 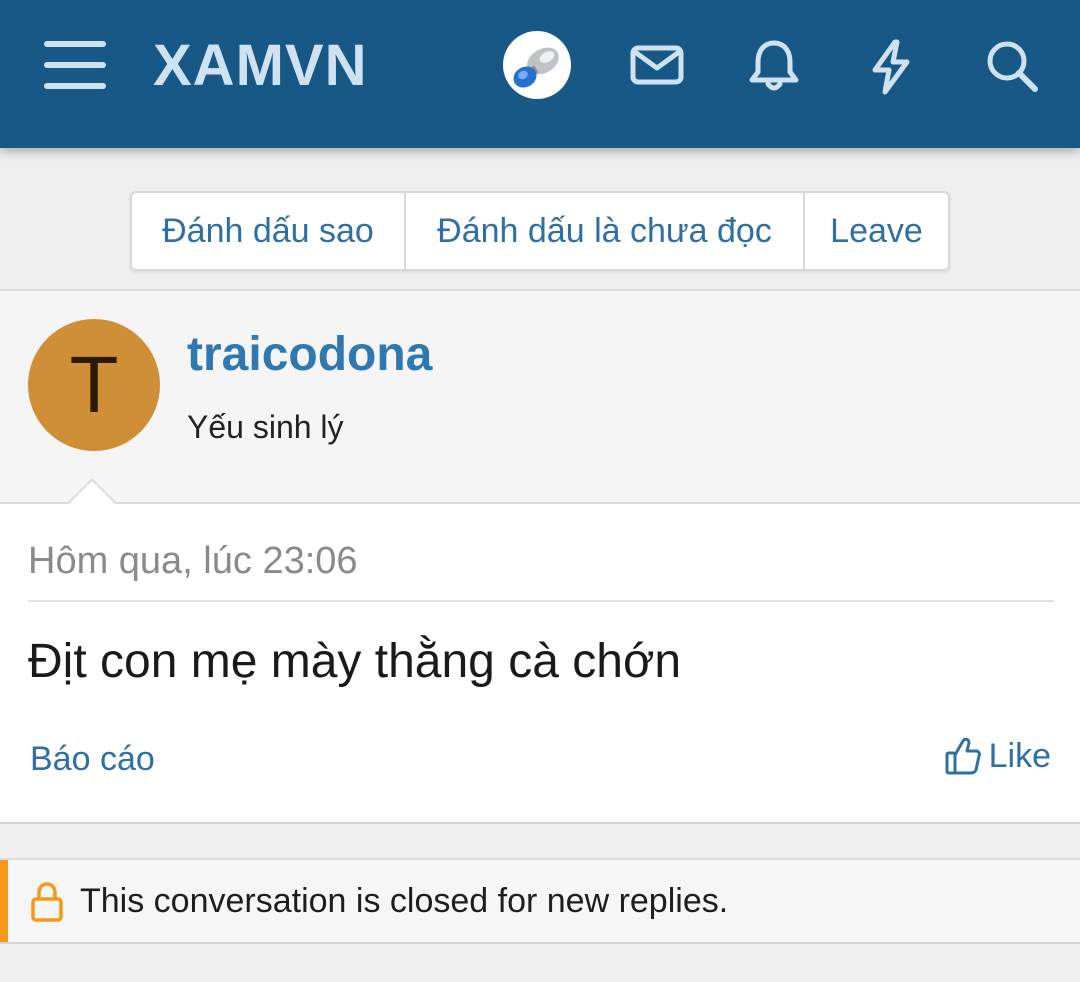 What do you see at coordinates (355, 661) in the screenshot?
I see `message-text: Địt con mẹ mày thằng cà chớn` at bounding box center [355, 661].